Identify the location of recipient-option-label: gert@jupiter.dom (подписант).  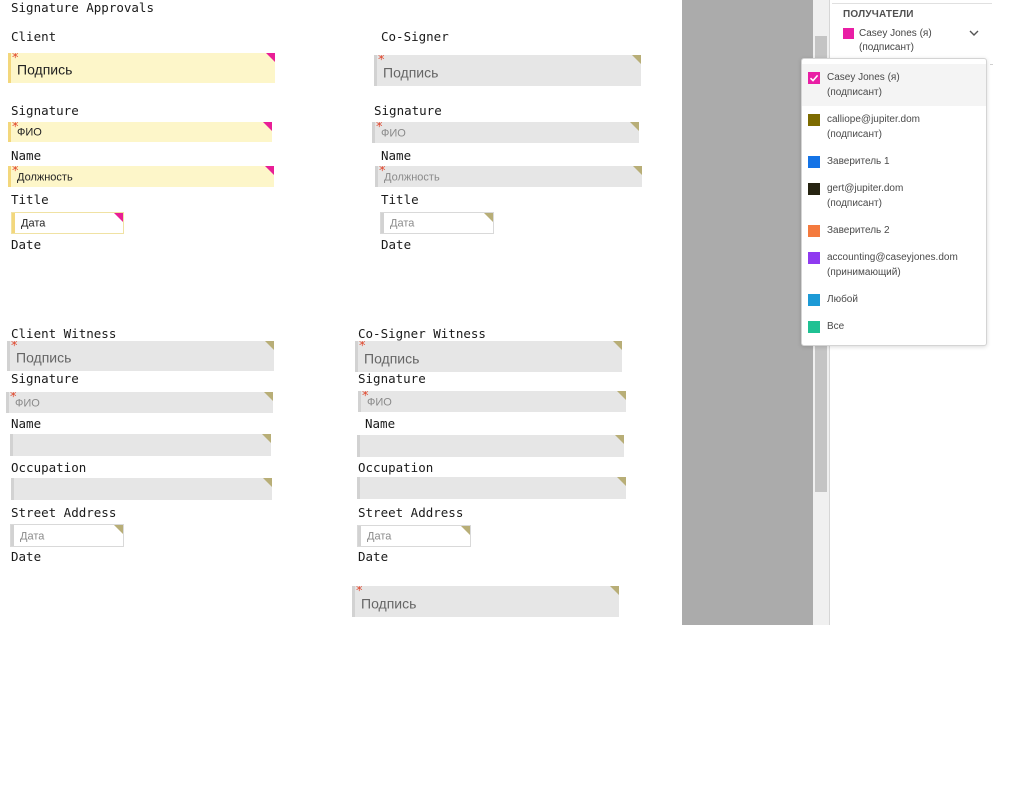
(865, 196).